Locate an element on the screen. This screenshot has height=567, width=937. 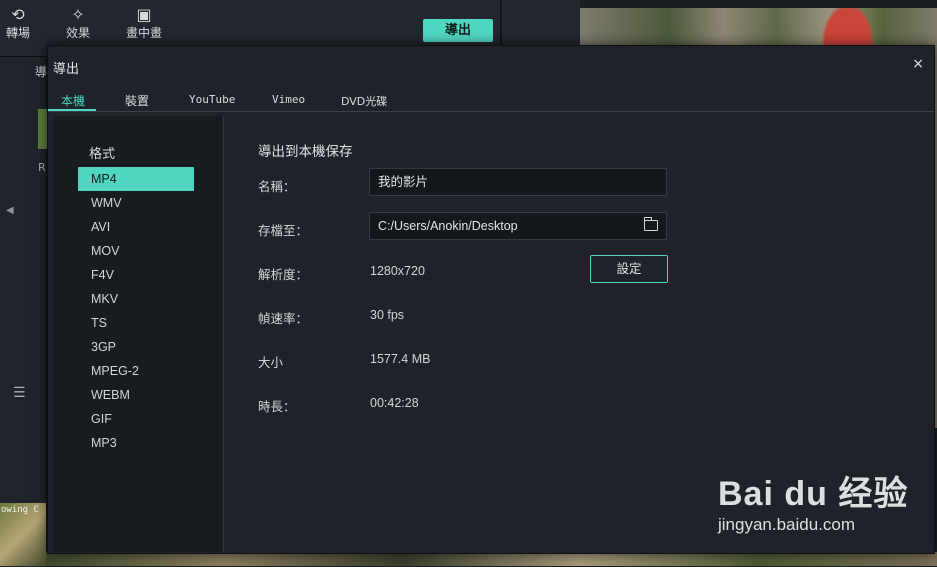
sparkle-icon: ✧ is located at coordinates (78, 14).